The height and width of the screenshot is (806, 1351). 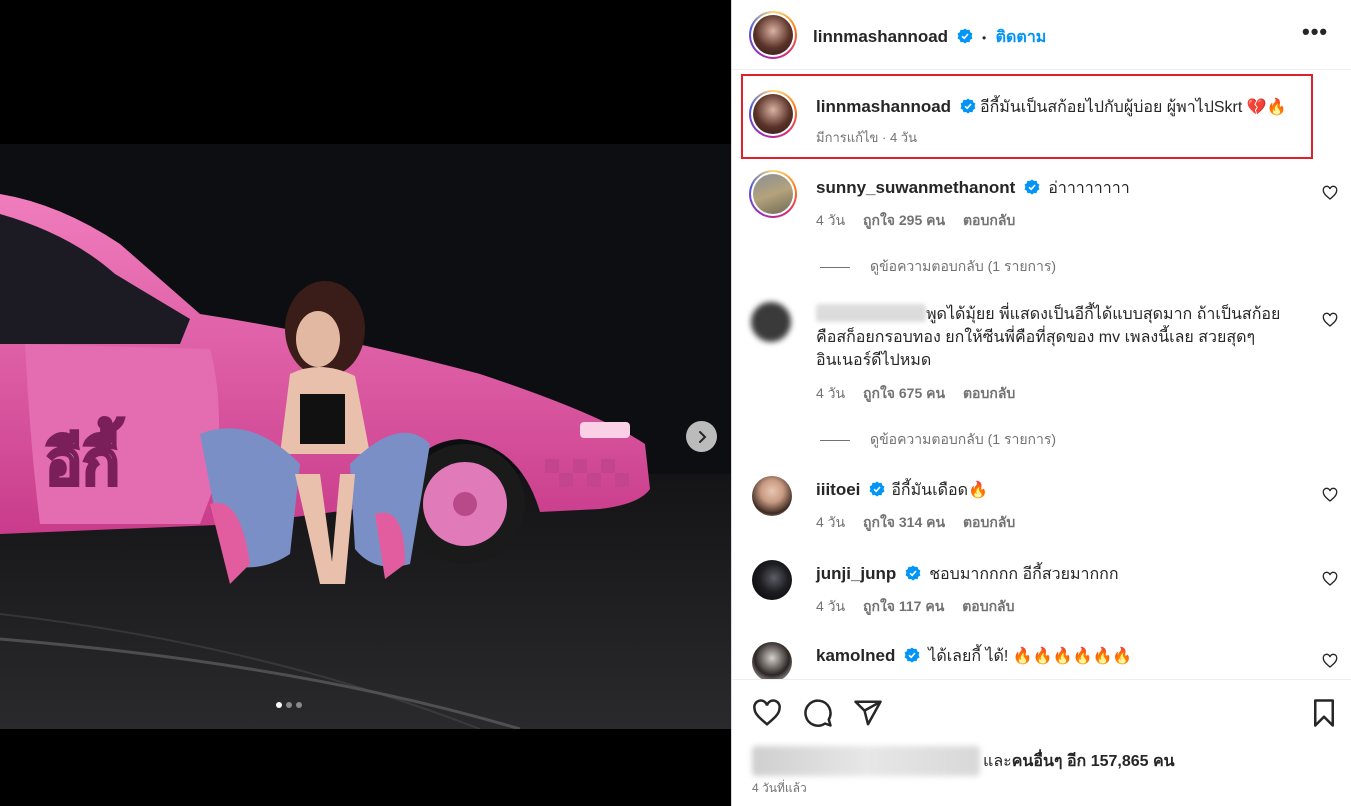 What do you see at coordinates (1024, 574) in the screenshot?
I see `comment-text: ชอบมากกกก อีกี้สวยมากกก` at bounding box center [1024, 574].